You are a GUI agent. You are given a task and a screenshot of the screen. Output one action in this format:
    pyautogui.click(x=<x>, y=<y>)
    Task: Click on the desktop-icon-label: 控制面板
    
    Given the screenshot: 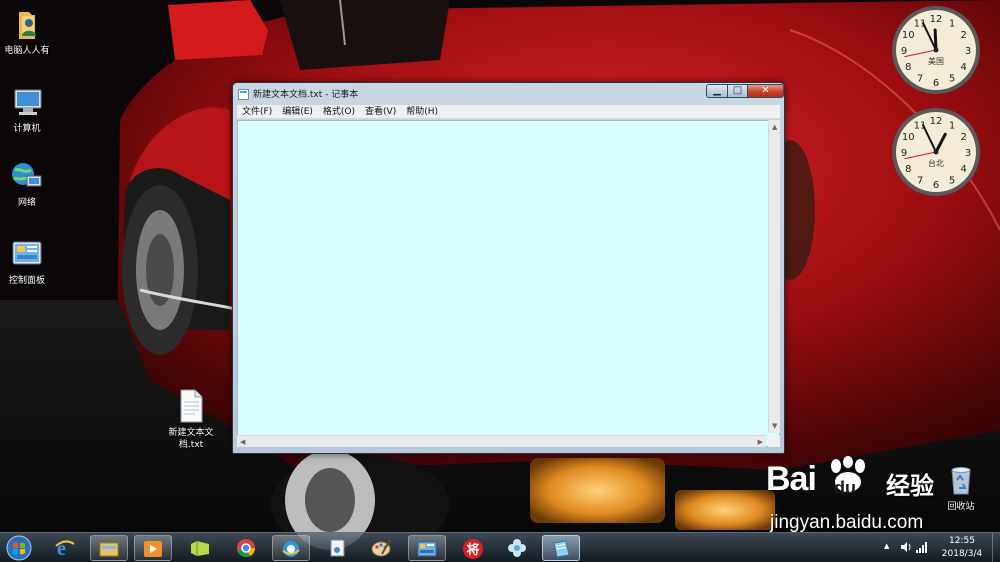 What is the action you would take?
    pyautogui.click(x=26, y=281)
    